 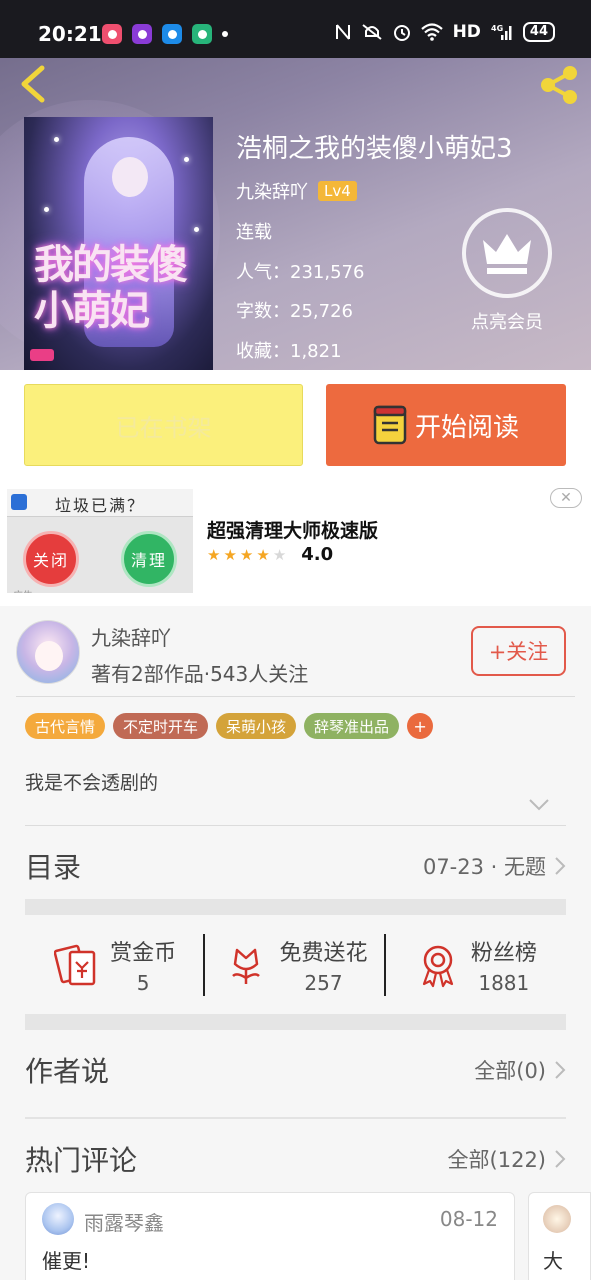 I want to click on reward-fans-label: 粉丝榜, so click(x=503, y=953).